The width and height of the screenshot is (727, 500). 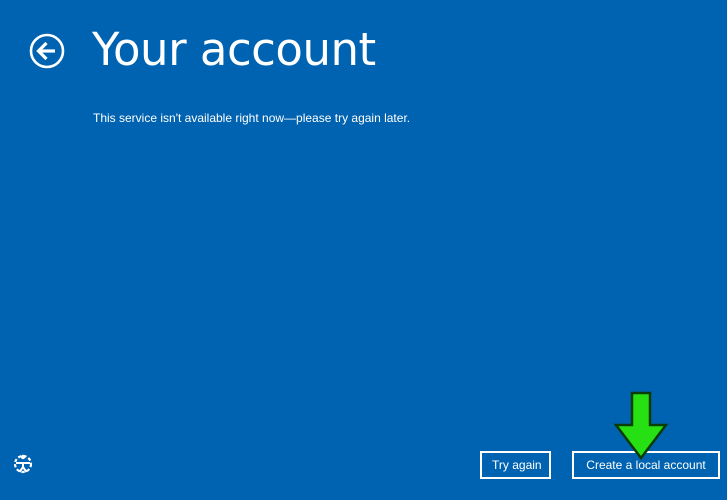 I want to click on ease-of-access-button, so click(x=23, y=464).